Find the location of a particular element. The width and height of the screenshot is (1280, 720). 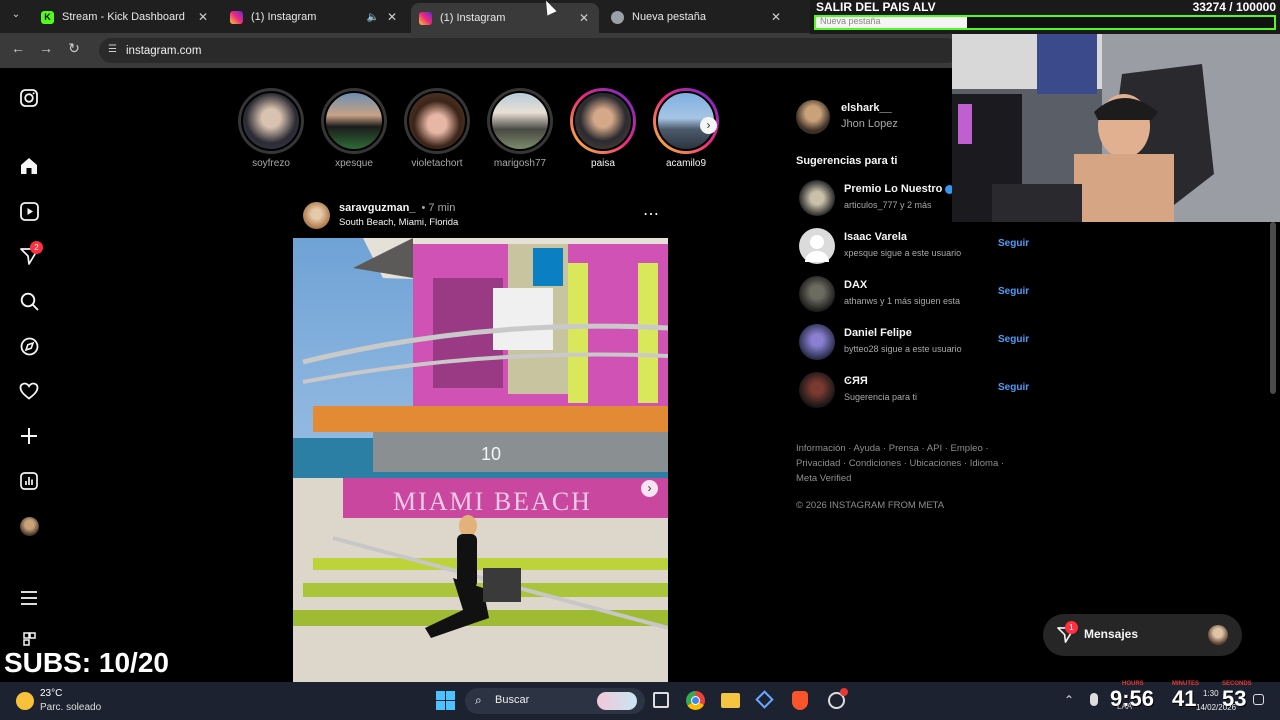

story-item: paisa is located at coordinates (603, 129).